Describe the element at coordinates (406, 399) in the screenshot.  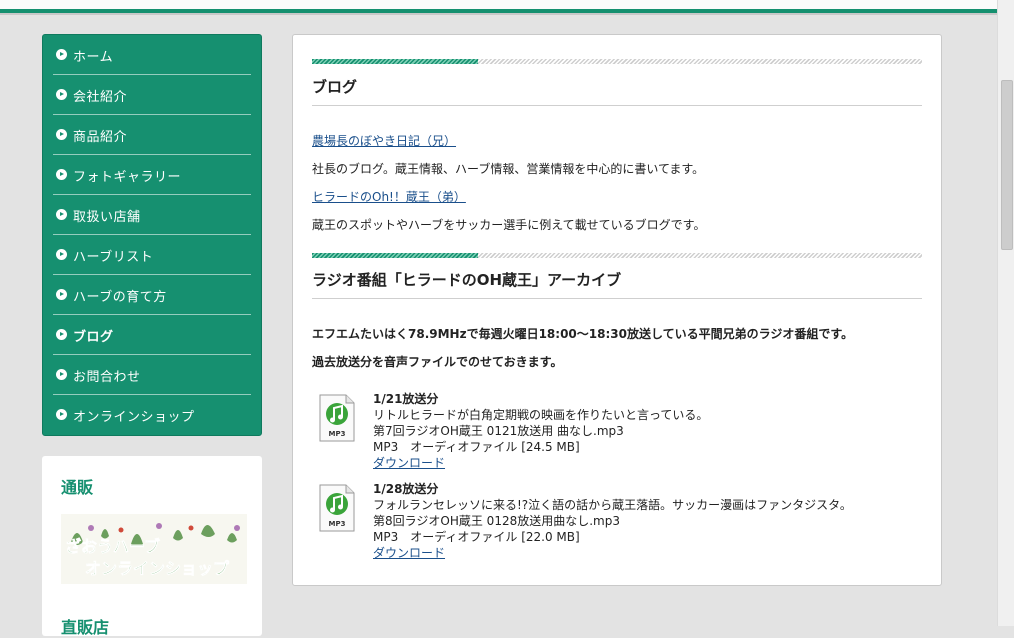
I see `file-title: 1/21放送分` at that location.